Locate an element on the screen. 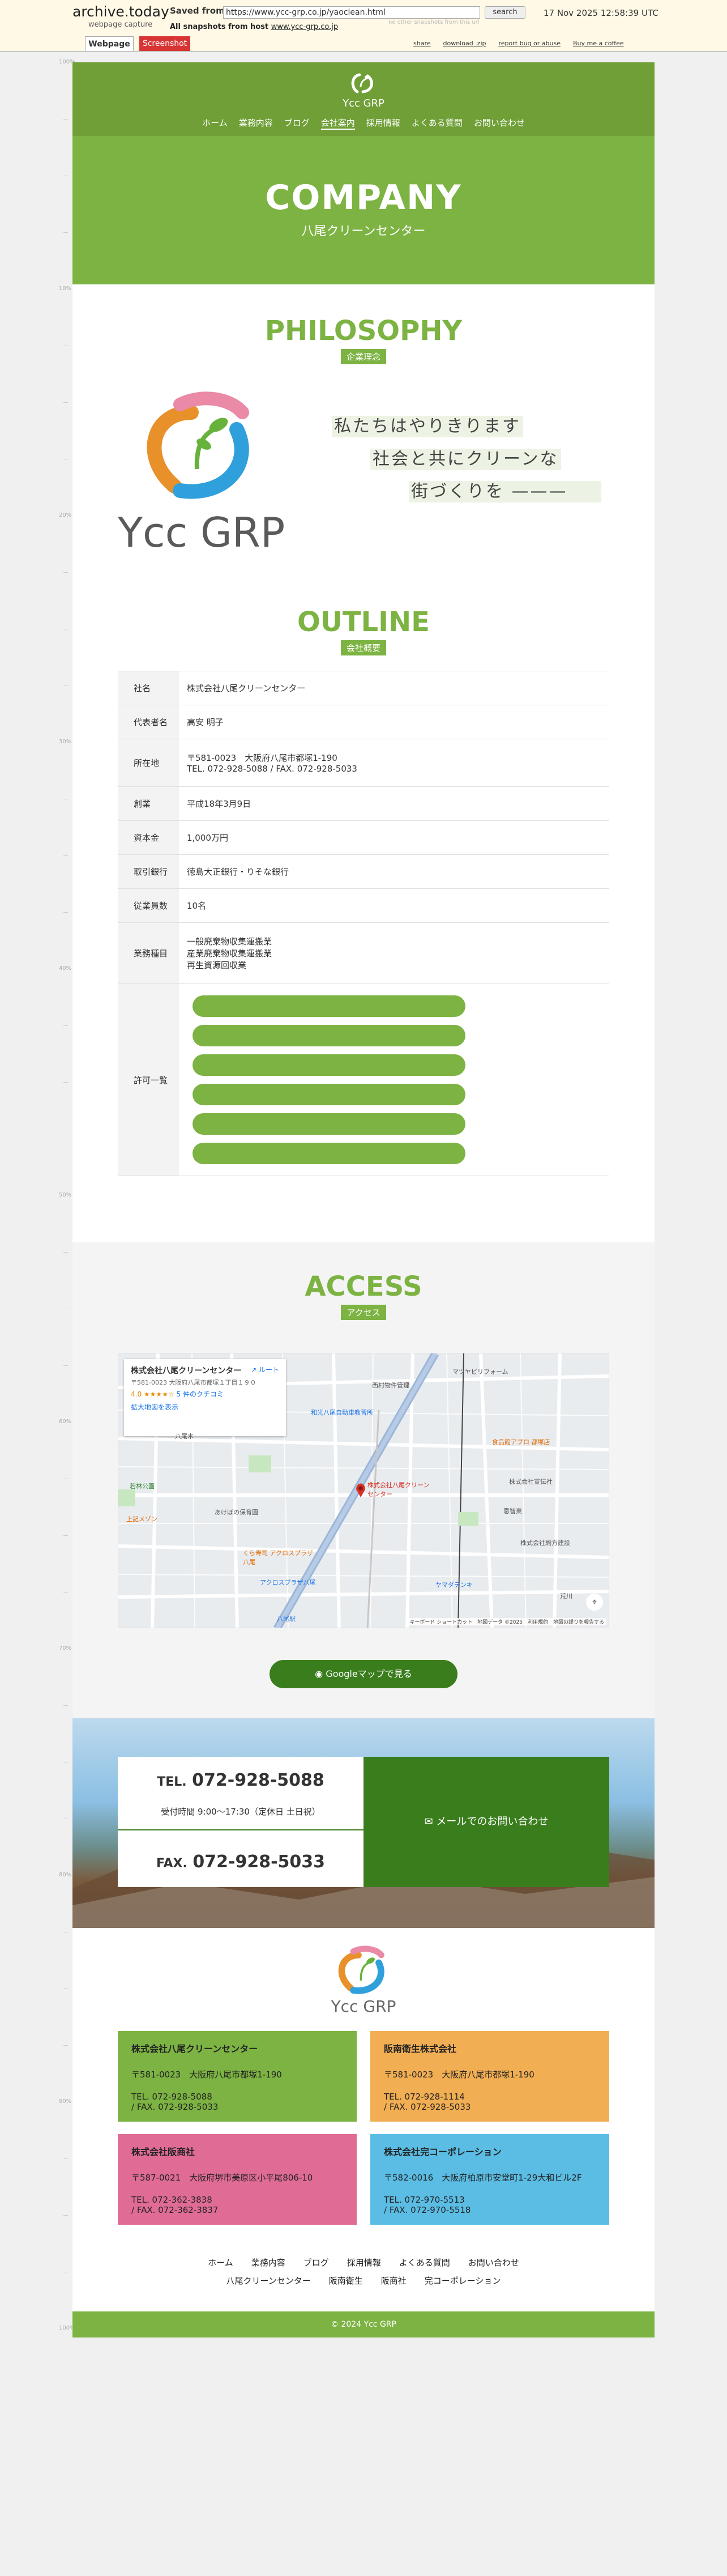 This screenshot has width=727, height=2576. footer-nav-blog: ブログ is located at coordinates (316, 2262).